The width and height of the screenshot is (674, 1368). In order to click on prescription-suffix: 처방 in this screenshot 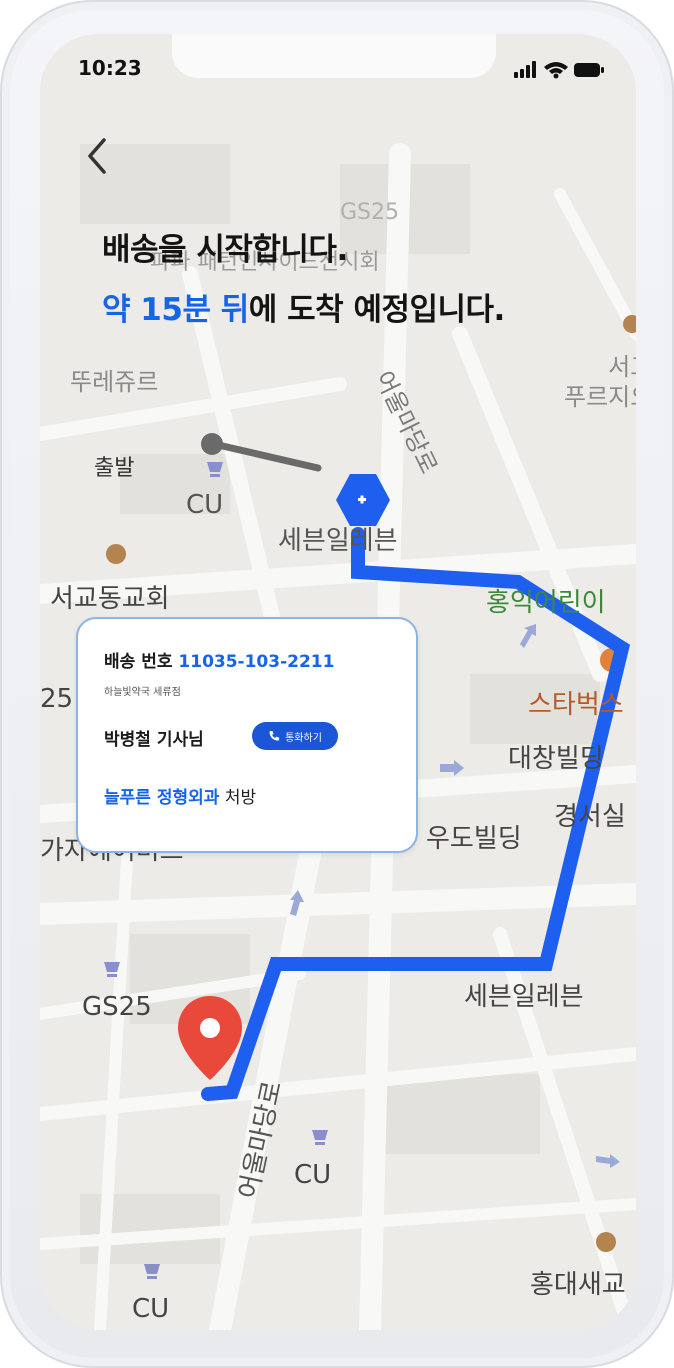, I will do `click(240, 798)`.